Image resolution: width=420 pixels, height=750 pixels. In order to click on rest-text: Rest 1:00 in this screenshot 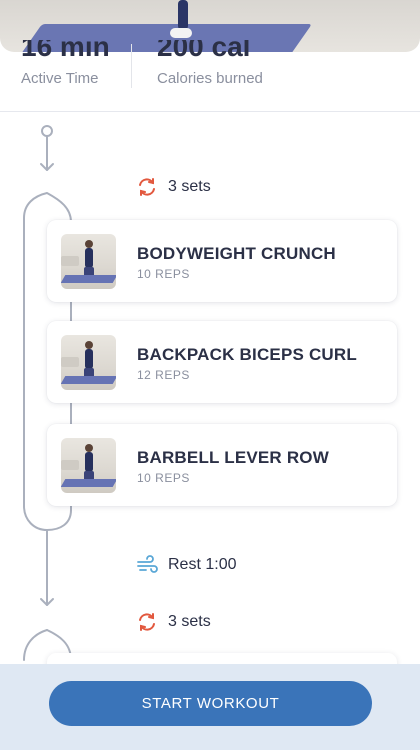, I will do `click(202, 564)`.